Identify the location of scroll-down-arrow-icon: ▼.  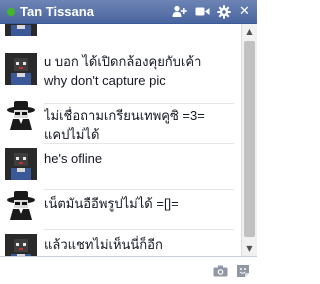
(249, 248).